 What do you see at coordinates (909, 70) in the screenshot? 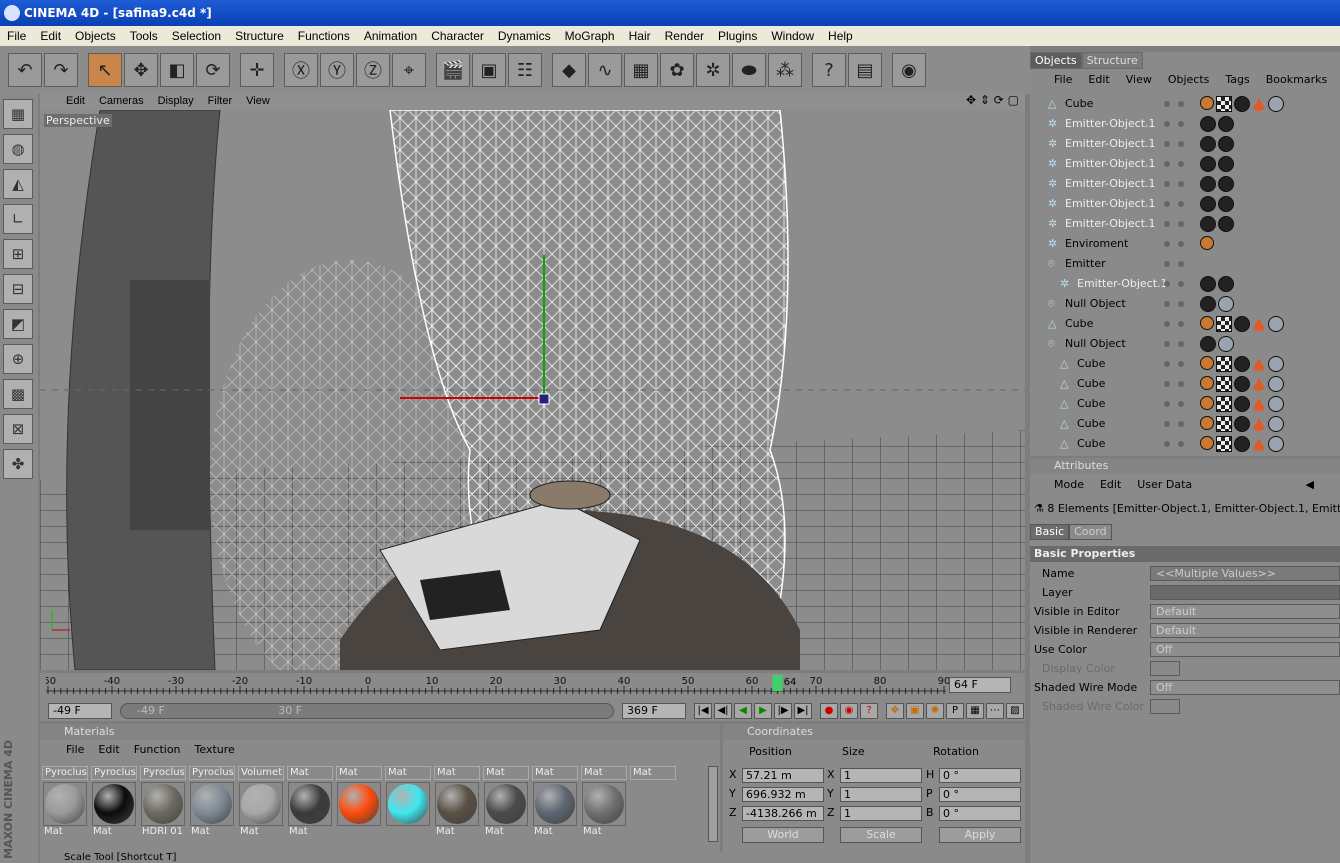
I see `layout-switch-icon: ◉` at bounding box center [909, 70].